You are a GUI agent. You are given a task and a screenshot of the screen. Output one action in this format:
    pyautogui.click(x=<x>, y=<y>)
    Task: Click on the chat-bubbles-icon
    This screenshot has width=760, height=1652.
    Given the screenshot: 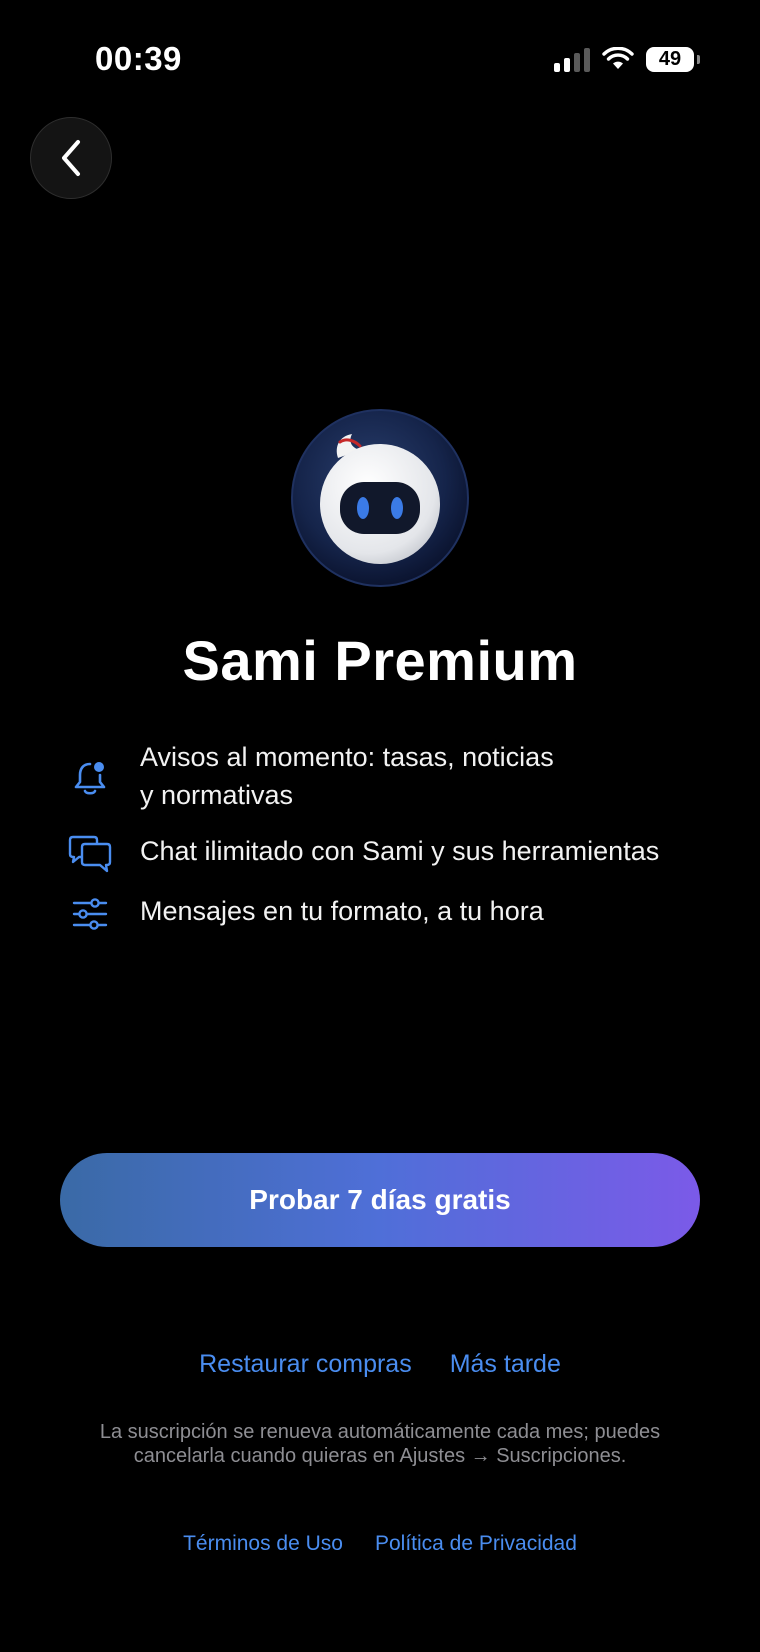 What is the action you would take?
    pyautogui.click(x=90, y=854)
    